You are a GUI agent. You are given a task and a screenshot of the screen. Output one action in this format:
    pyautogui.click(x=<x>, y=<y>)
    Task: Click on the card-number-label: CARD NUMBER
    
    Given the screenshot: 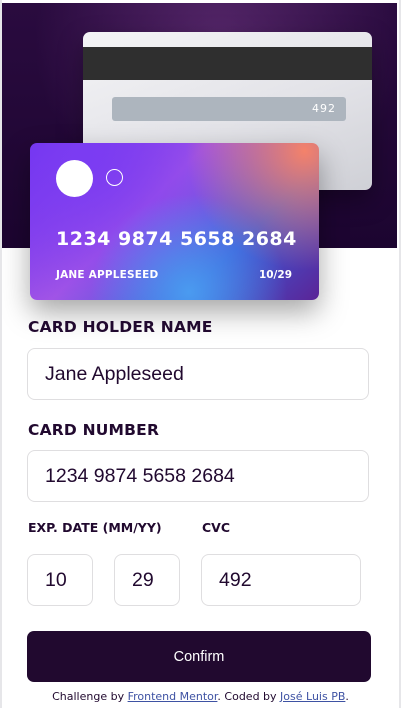 What is the action you would take?
    pyautogui.click(x=94, y=430)
    